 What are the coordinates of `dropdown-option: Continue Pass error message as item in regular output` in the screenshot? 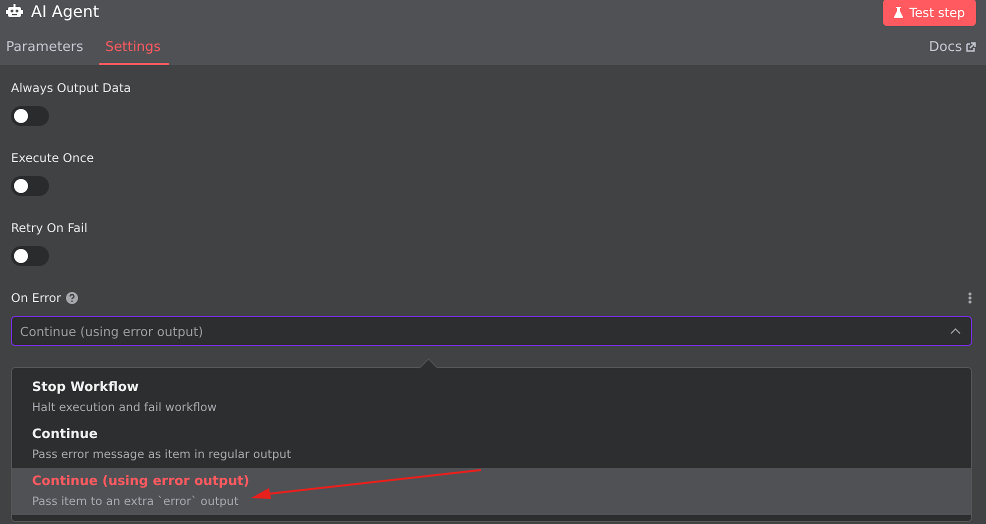 It's located at (491, 444).